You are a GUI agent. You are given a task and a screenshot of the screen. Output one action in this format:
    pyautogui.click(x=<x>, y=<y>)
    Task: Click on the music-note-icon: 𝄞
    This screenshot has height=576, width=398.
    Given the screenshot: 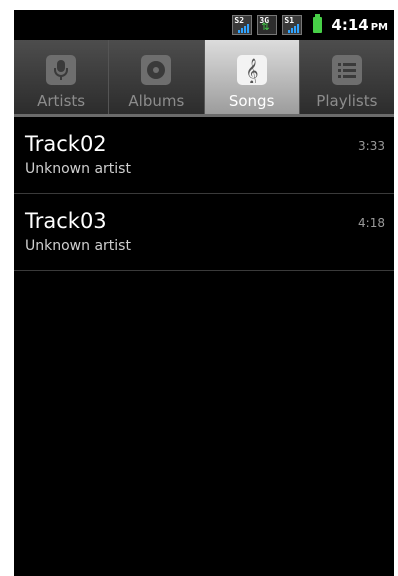 What is the action you would take?
    pyautogui.click(x=251, y=70)
    